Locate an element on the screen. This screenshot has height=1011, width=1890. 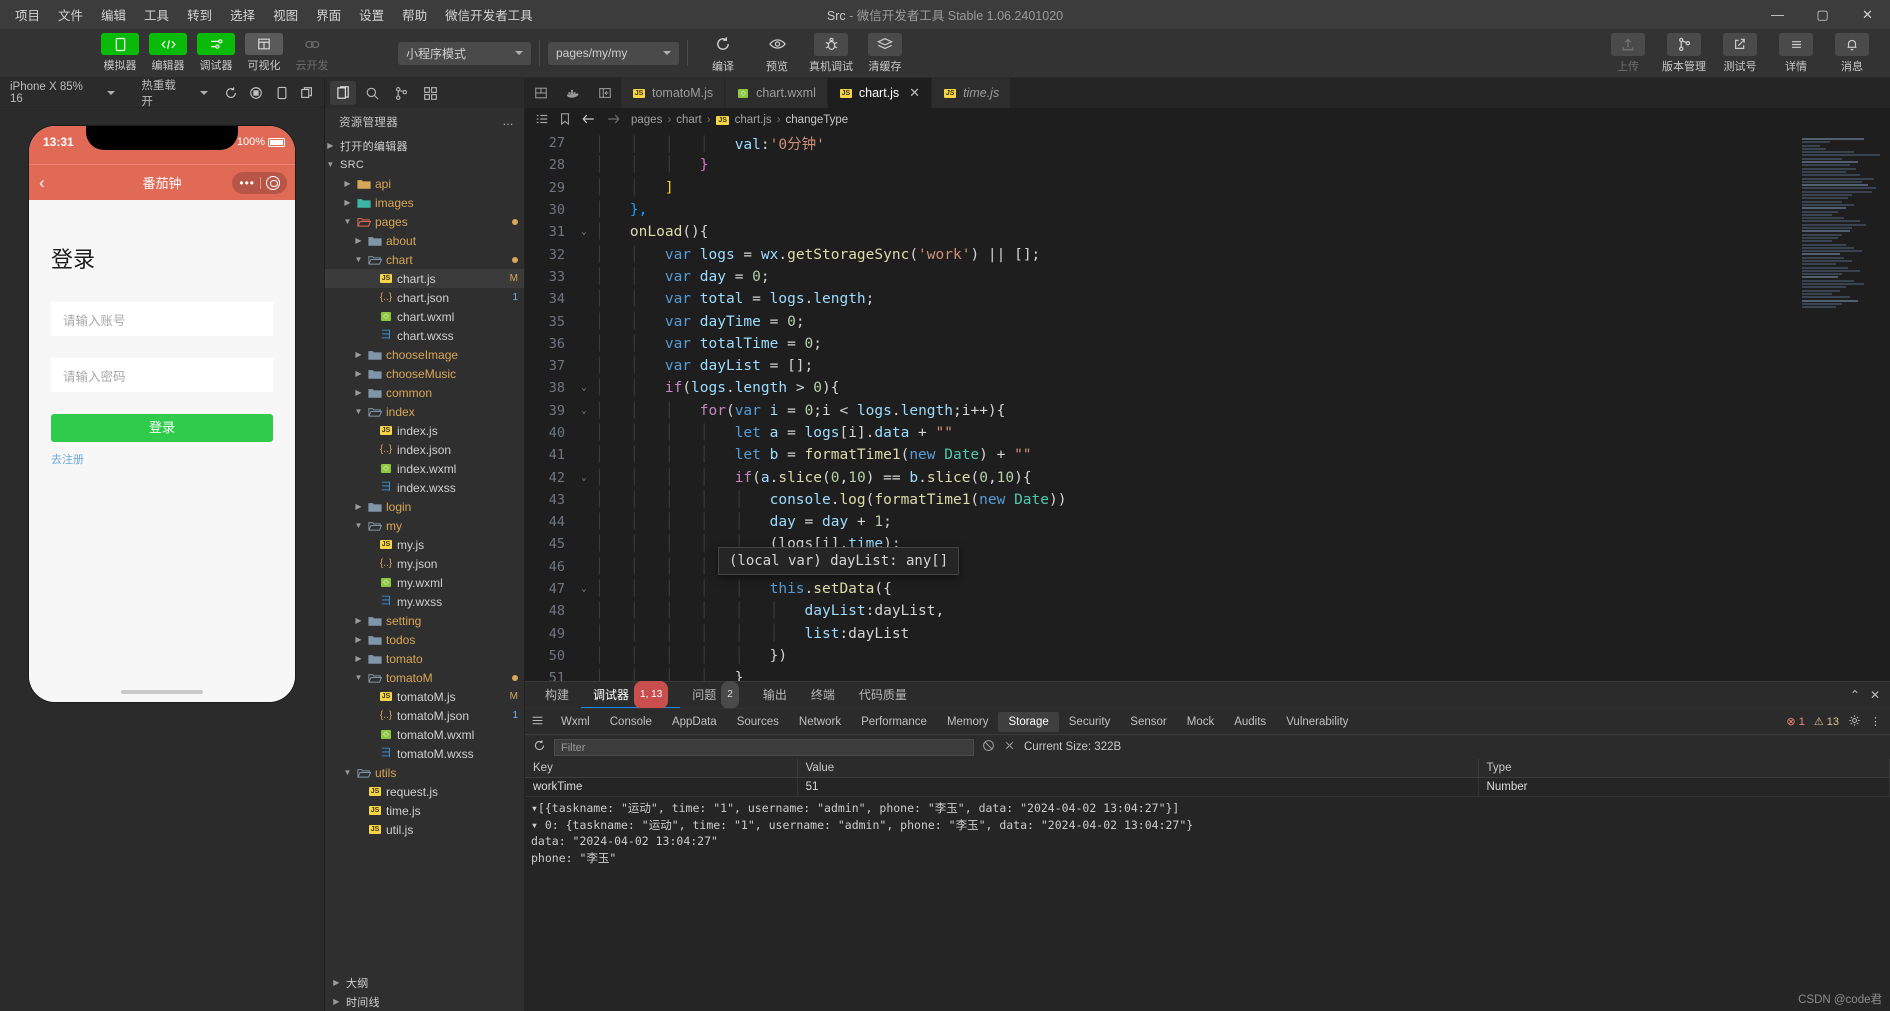
tree-folder: ▶ images is located at coordinates (424, 202).